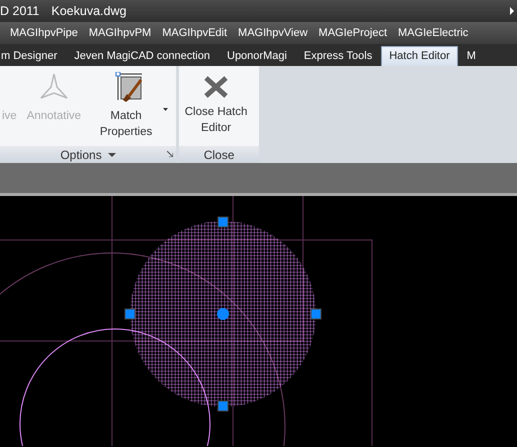 The image size is (517, 447). Describe the element at coordinates (195, 33) in the screenshot. I see `menu-item: MAGIhpvEdit` at that location.